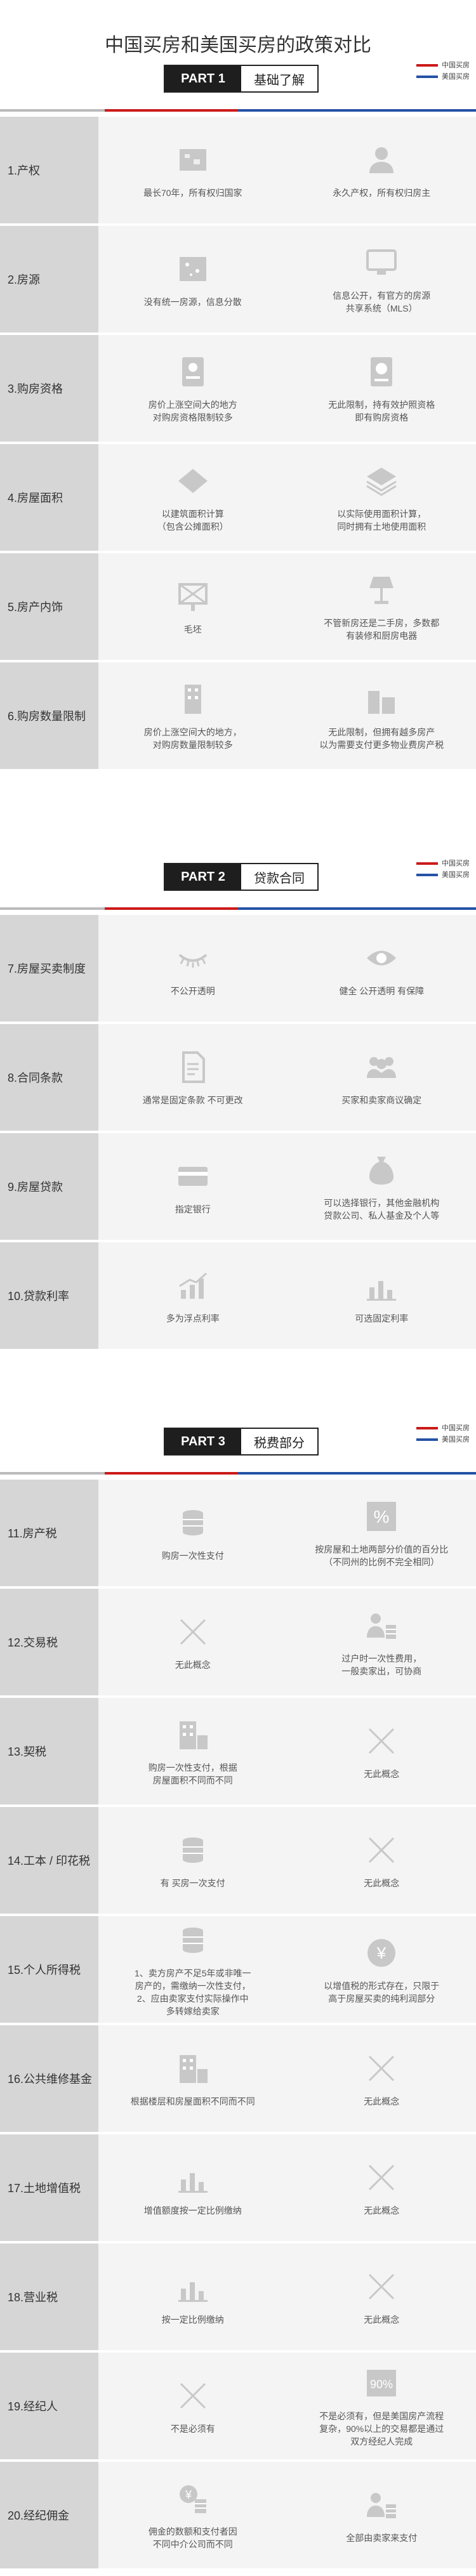  What do you see at coordinates (49, 968) in the screenshot?
I see `row-label: 7.房屋买卖制度` at bounding box center [49, 968].